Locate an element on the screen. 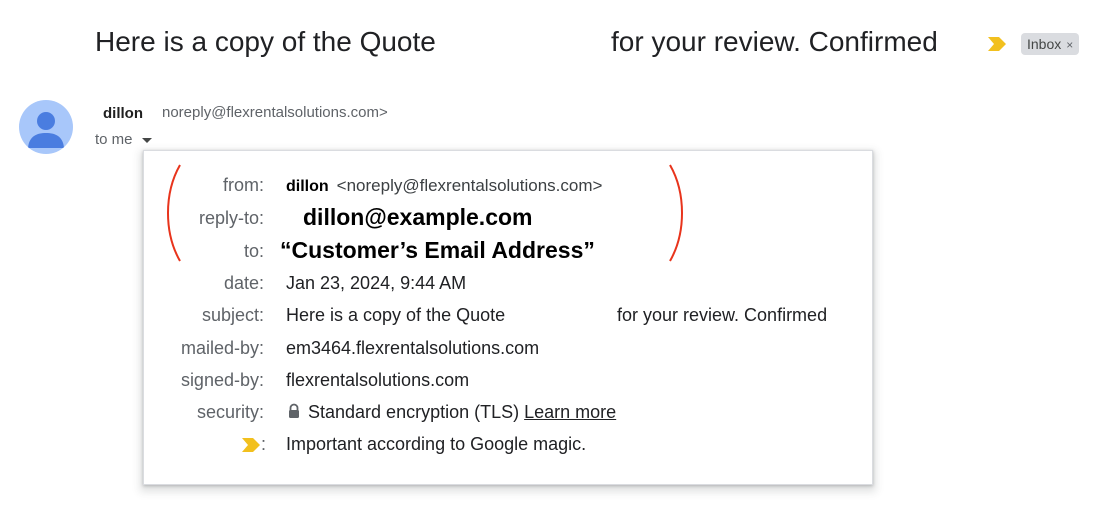 This screenshot has height=507, width=1119. email-subject: Here is a copy of the Quote is located at coordinates (265, 41).